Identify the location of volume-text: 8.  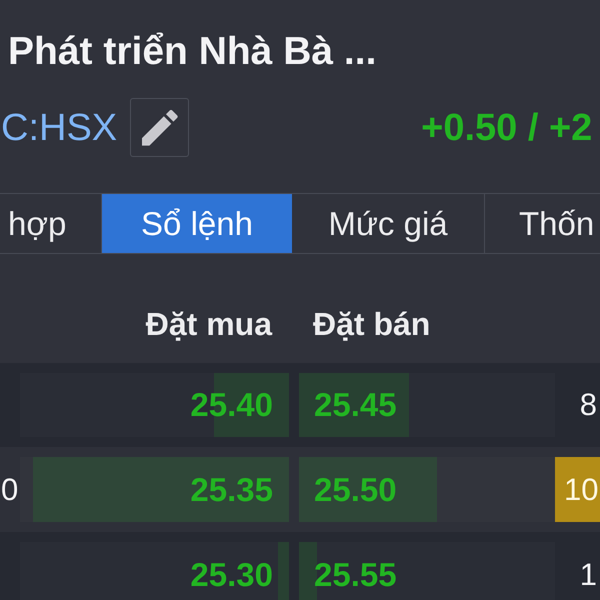
(589, 405).